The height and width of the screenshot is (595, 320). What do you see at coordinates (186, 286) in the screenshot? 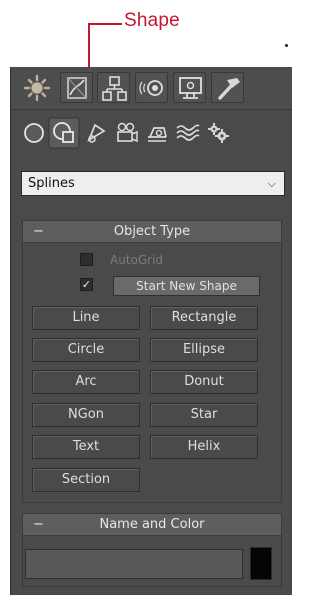
I see `start-new-shape-button: Start New Shape` at bounding box center [186, 286].